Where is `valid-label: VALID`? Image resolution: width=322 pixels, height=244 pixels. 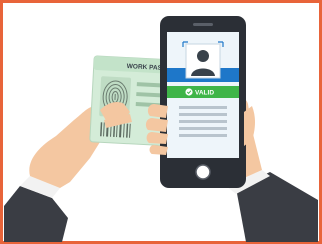
valid-label: VALID is located at coordinates (204, 93).